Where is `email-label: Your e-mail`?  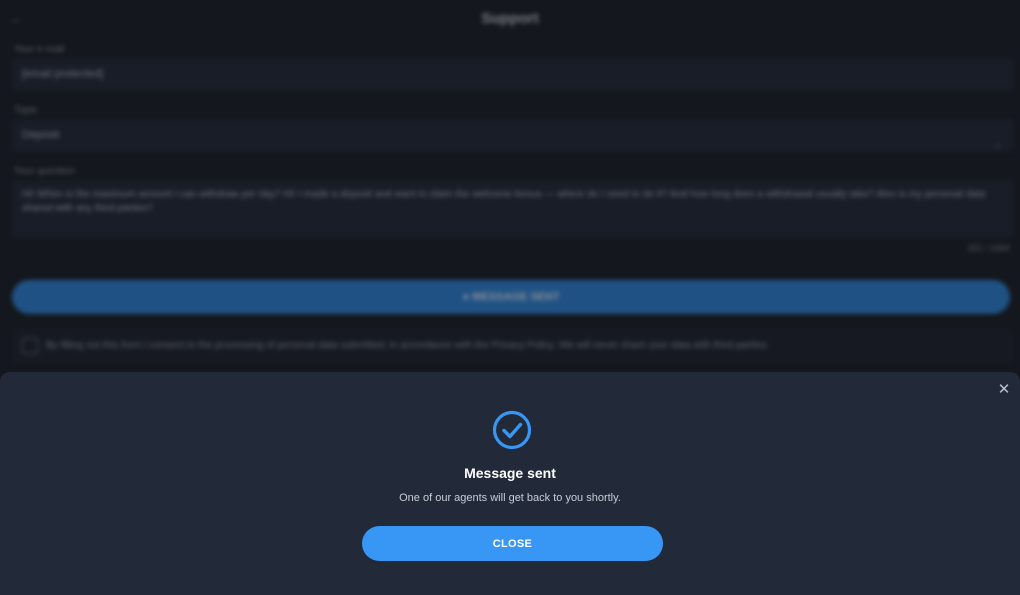
email-label: Your e-mail is located at coordinates (39, 49).